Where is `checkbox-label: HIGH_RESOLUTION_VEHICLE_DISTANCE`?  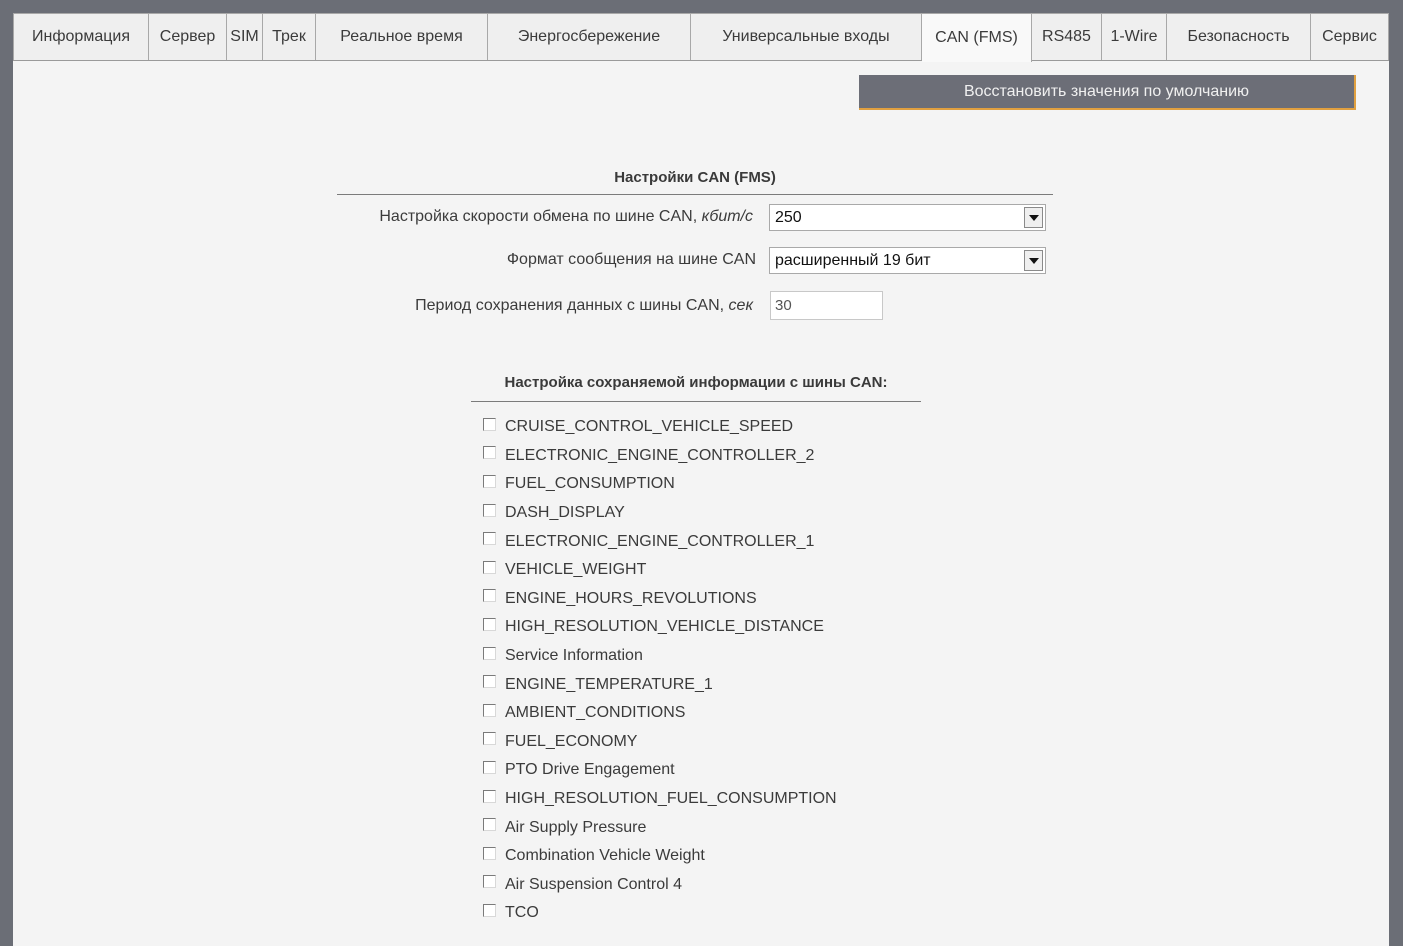
checkbox-label: HIGH_RESOLUTION_VEHICLE_DISTANCE is located at coordinates (664, 627).